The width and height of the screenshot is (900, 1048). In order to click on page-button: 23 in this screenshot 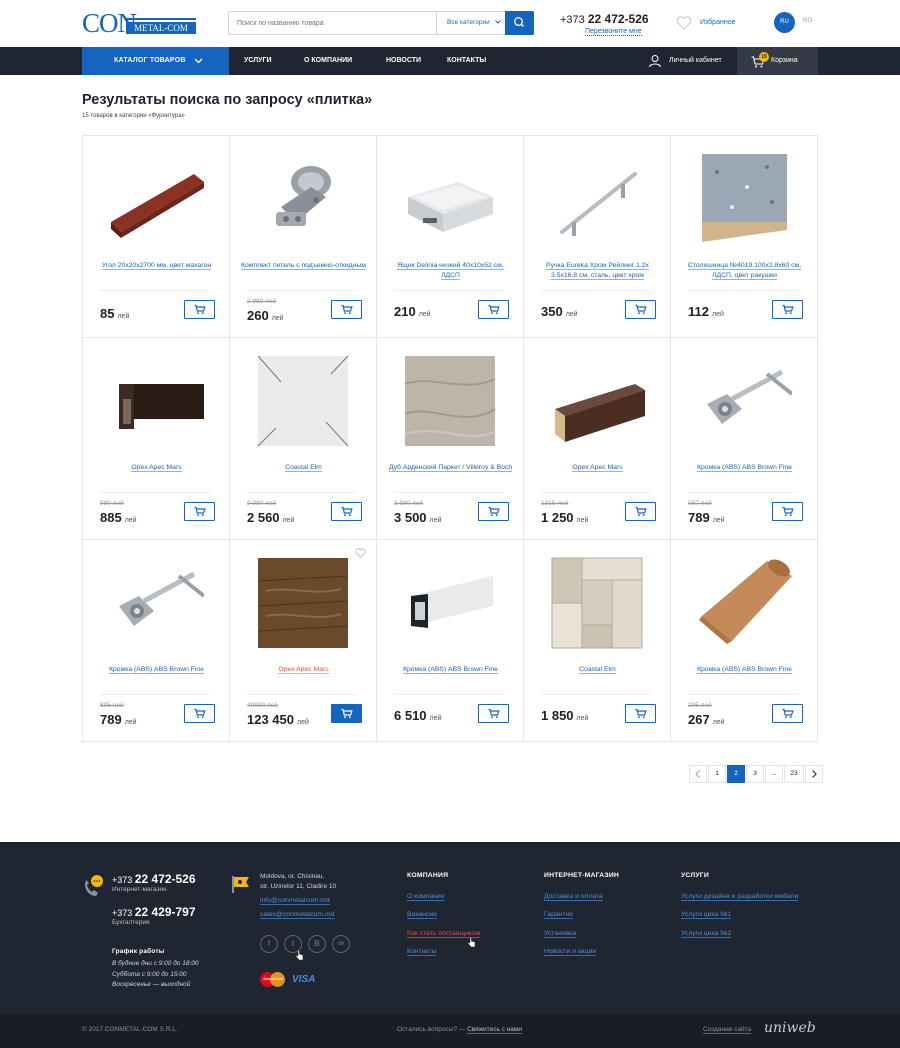, I will do `click(794, 774)`.